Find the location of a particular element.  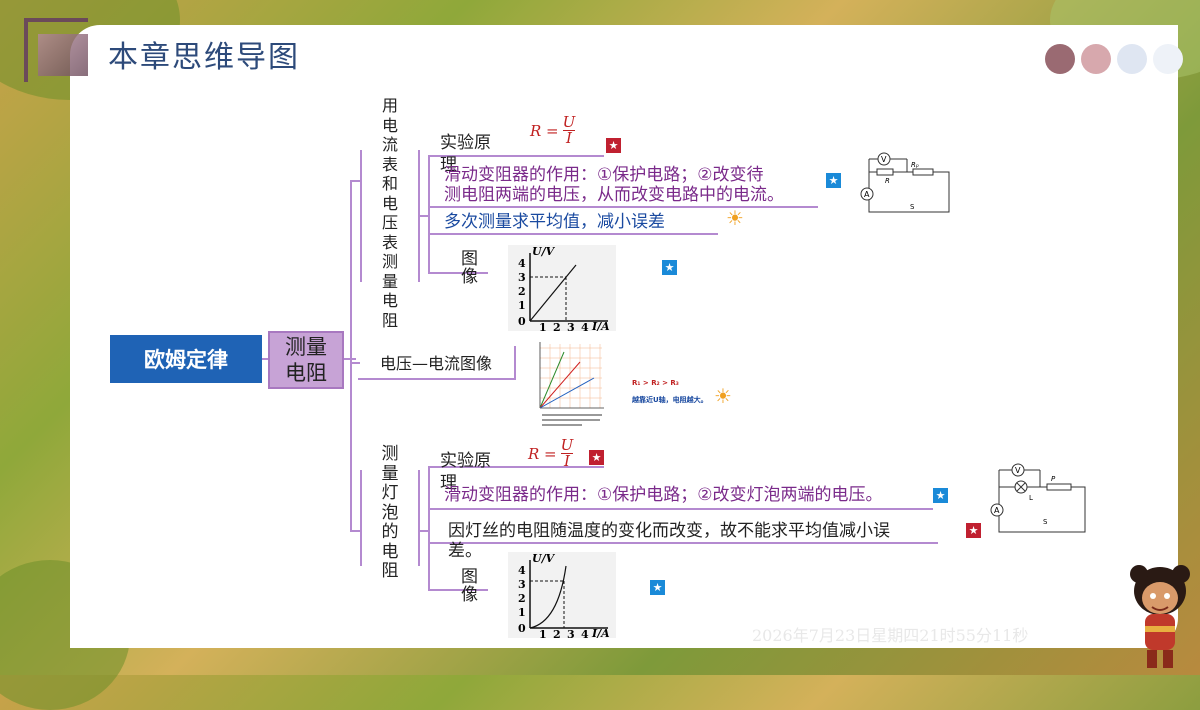

vertical-char: 的 is located at coordinates (390, 532).